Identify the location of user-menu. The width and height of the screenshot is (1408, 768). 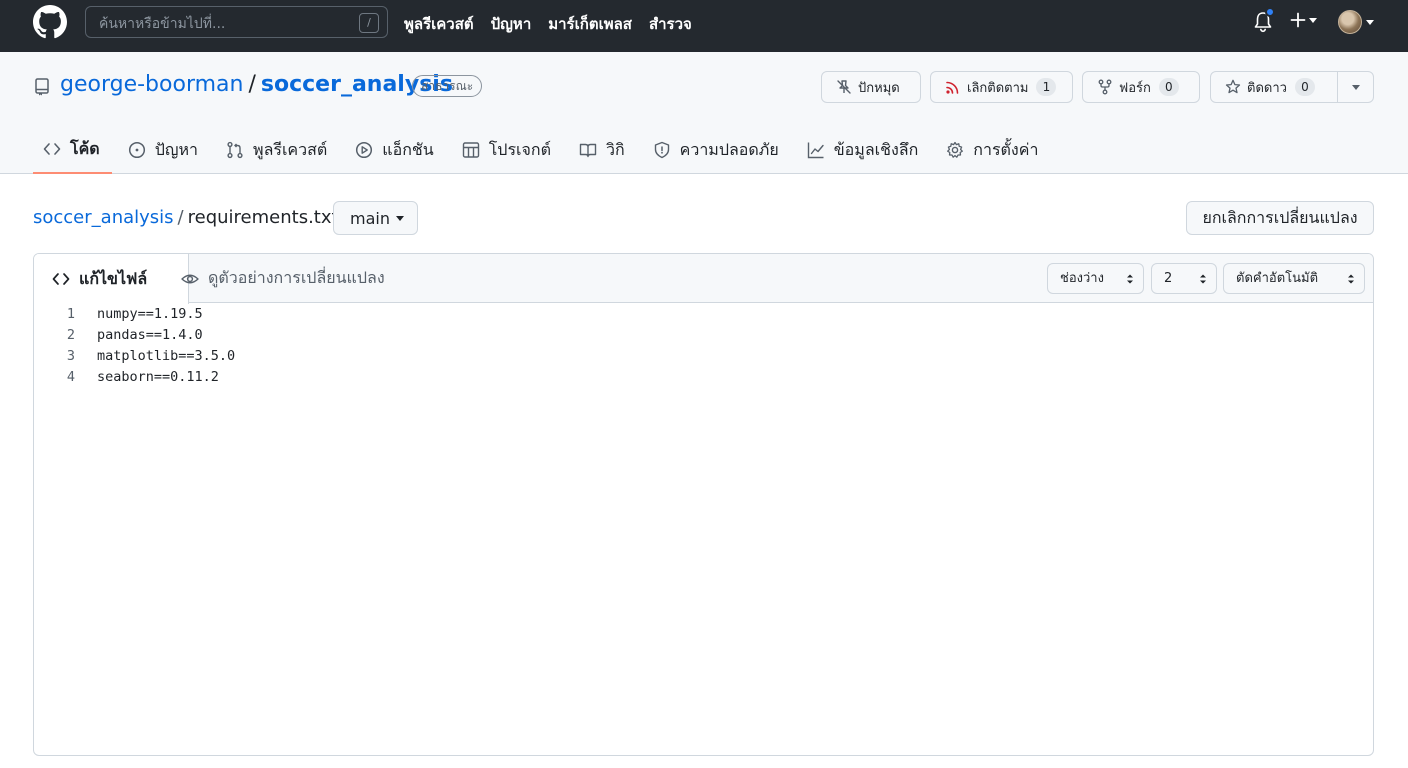
(1356, 22).